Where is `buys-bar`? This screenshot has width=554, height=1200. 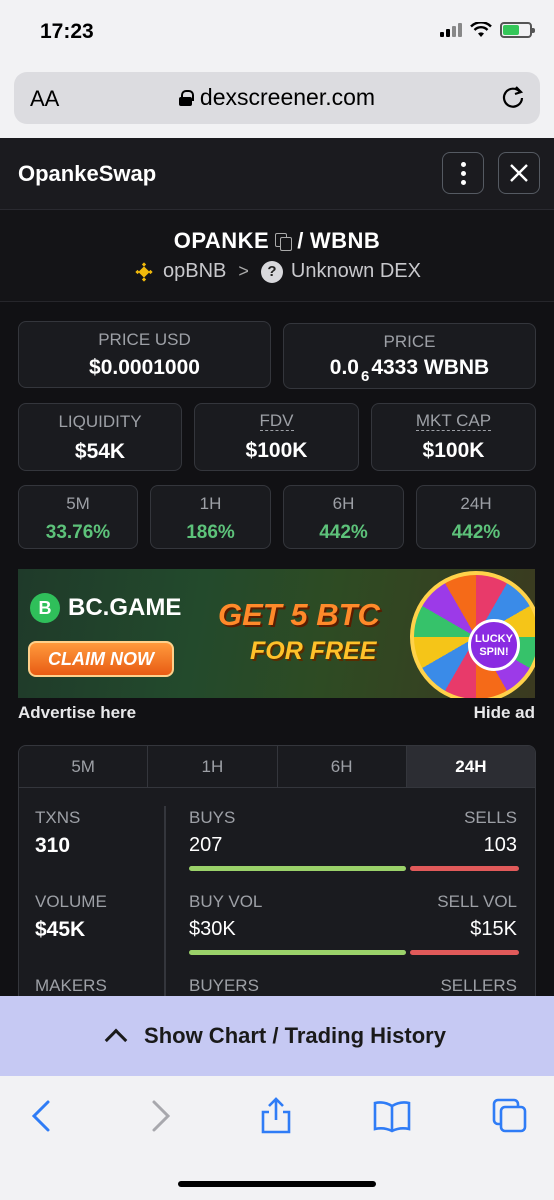 buys-bar is located at coordinates (297, 868).